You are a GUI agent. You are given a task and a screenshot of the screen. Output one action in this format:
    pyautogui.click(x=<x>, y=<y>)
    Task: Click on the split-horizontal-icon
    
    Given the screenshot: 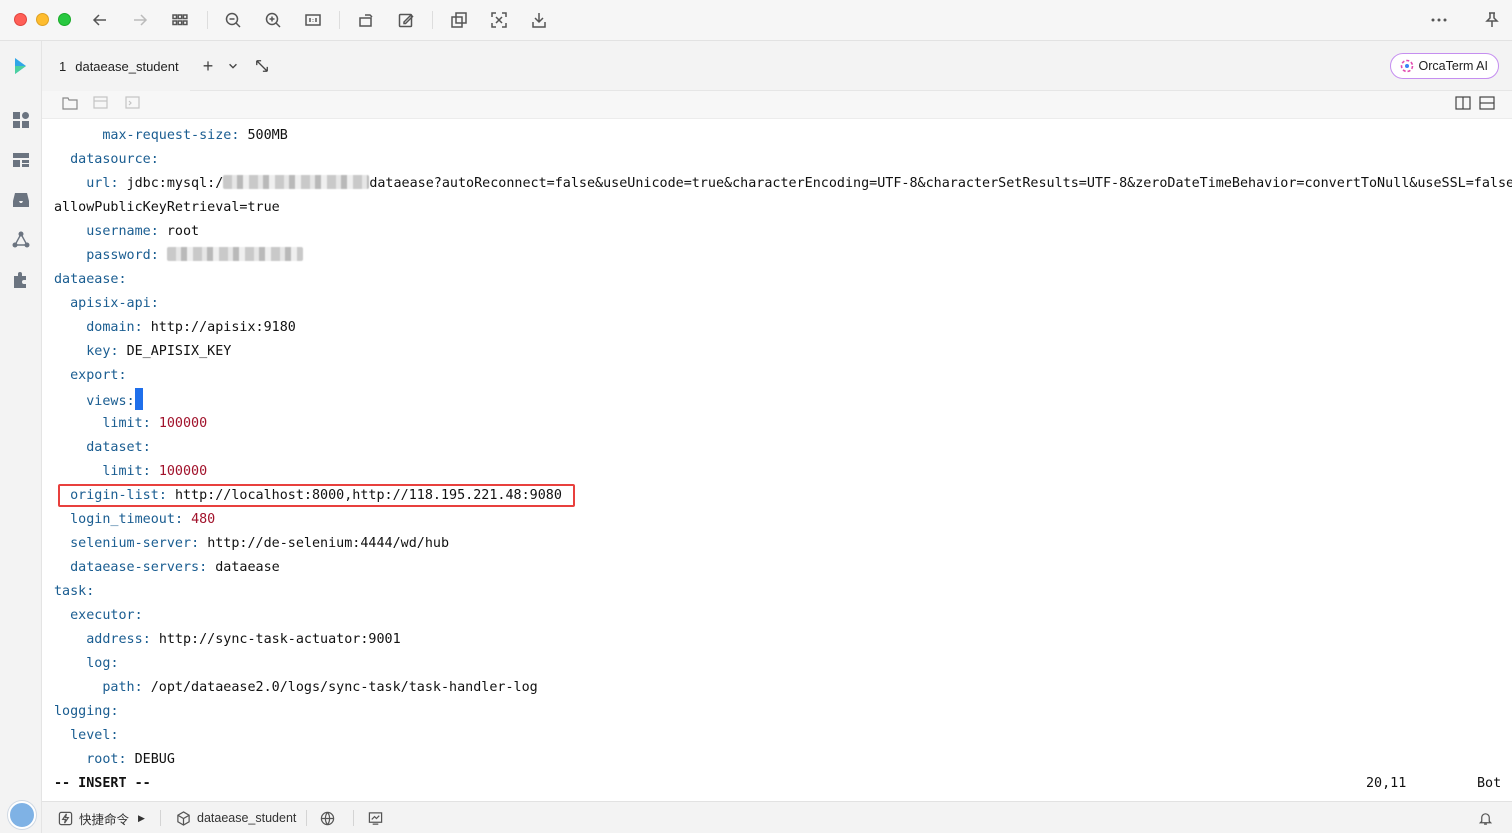 What is the action you would take?
    pyautogui.click(x=1488, y=104)
    